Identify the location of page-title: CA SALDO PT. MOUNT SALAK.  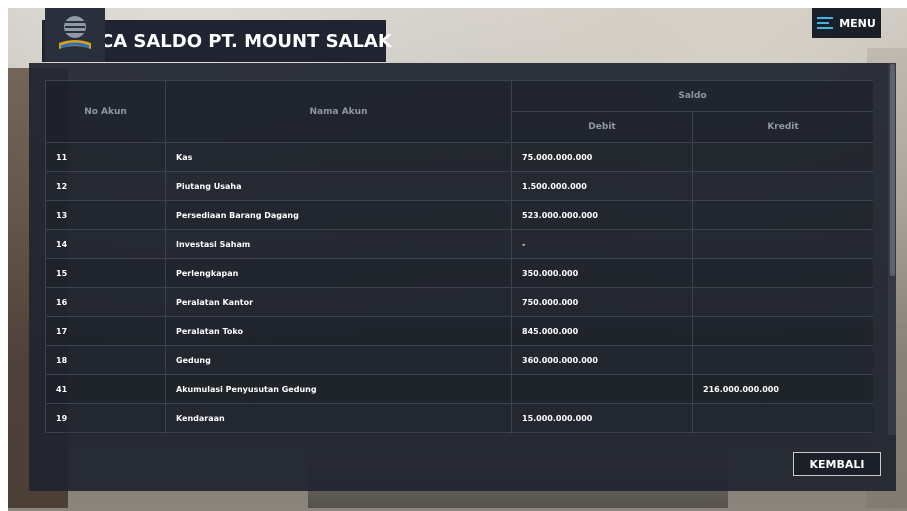
(246, 41).